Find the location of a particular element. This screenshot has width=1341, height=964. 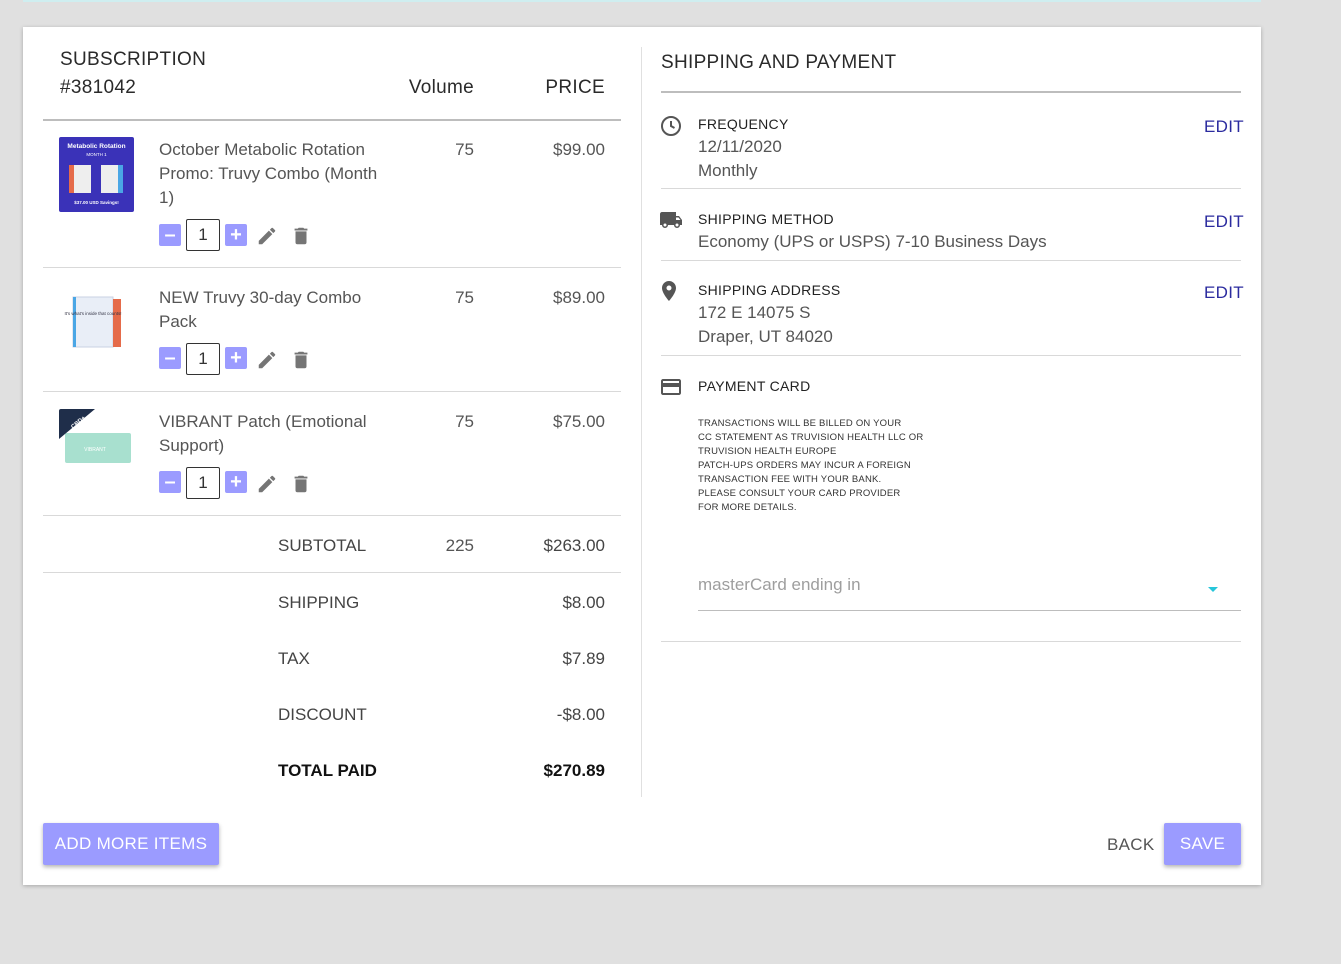

card-select: masterCard ending in is located at coordinates (969, 589).